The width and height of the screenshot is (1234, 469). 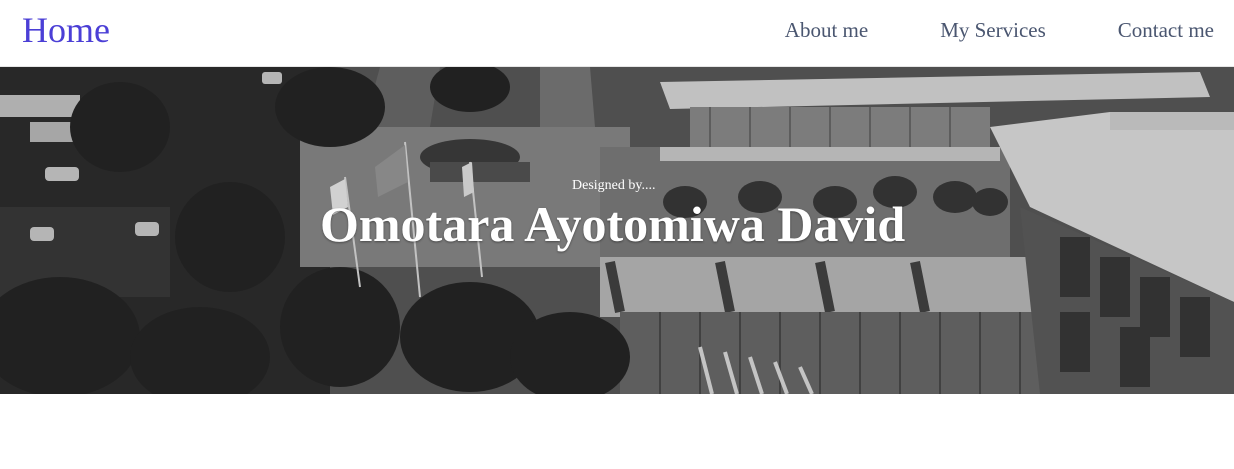 What do you see at coordinates (993, 30) in the screenshot?
I see `nav-link-services: My Services` at bounding box center [993, 30].